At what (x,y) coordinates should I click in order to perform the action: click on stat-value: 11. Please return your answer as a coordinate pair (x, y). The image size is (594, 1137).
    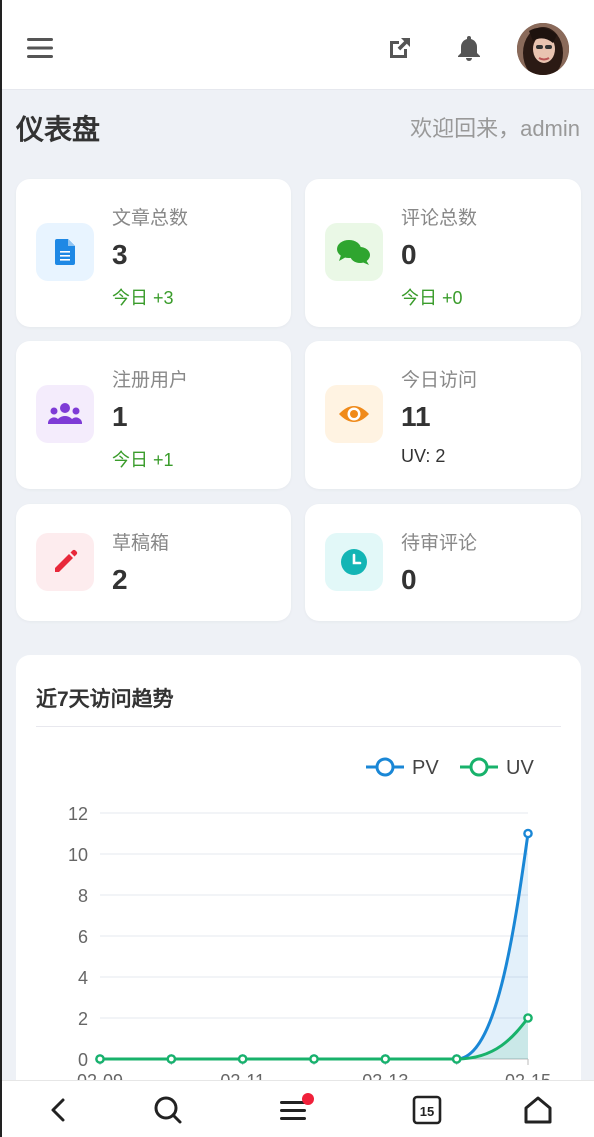
    Looking at the image, I should click on (416, 416).